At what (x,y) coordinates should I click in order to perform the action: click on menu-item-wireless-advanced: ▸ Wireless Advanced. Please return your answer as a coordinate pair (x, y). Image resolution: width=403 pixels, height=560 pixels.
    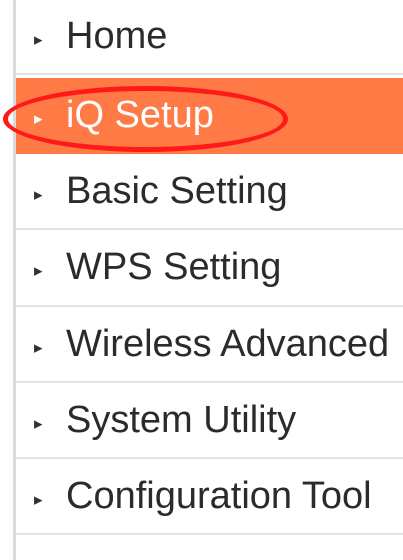
    Looking at the image, I should click on (209, 345).